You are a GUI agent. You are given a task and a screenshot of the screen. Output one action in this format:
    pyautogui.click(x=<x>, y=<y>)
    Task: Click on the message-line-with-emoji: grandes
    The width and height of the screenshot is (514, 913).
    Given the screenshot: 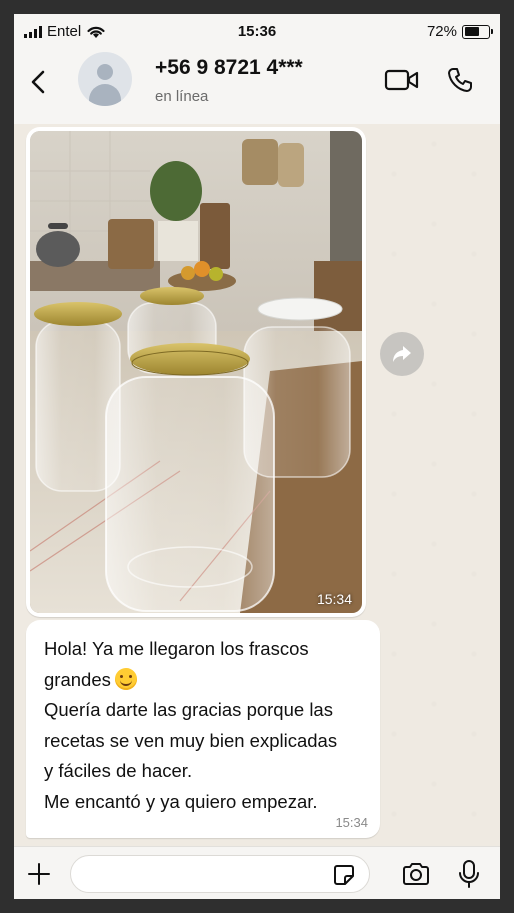 What is the action you would take?
    pyautogui.click(x=204, y=680)
    